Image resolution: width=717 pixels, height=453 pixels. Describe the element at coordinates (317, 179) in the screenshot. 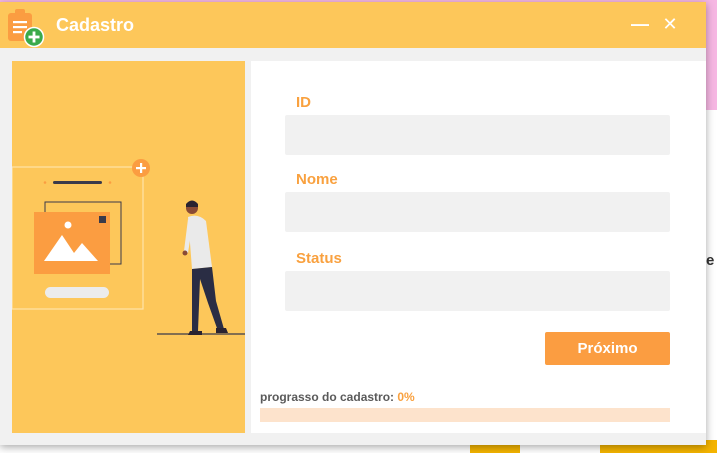

I see `nome-label: Nome` at that location.